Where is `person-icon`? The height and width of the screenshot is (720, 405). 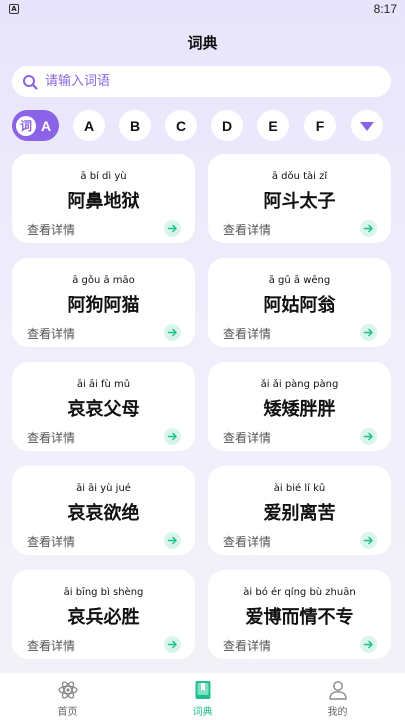
person-icon is located at coordinates (337, 690).